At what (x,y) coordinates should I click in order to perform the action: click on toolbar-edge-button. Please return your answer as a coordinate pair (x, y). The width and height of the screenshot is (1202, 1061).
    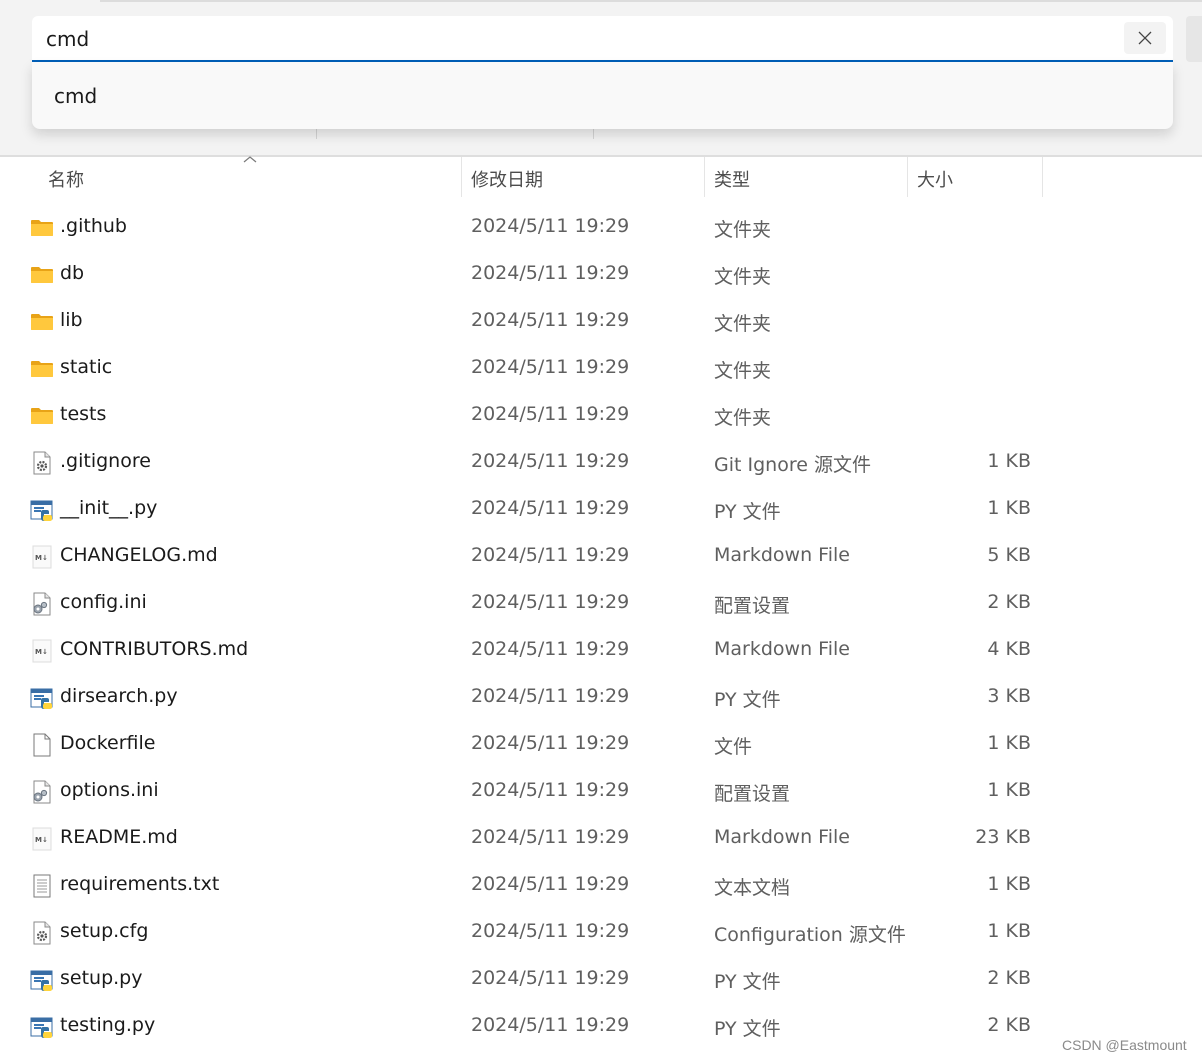
    Looking at the image, I should click on (1194, 39).